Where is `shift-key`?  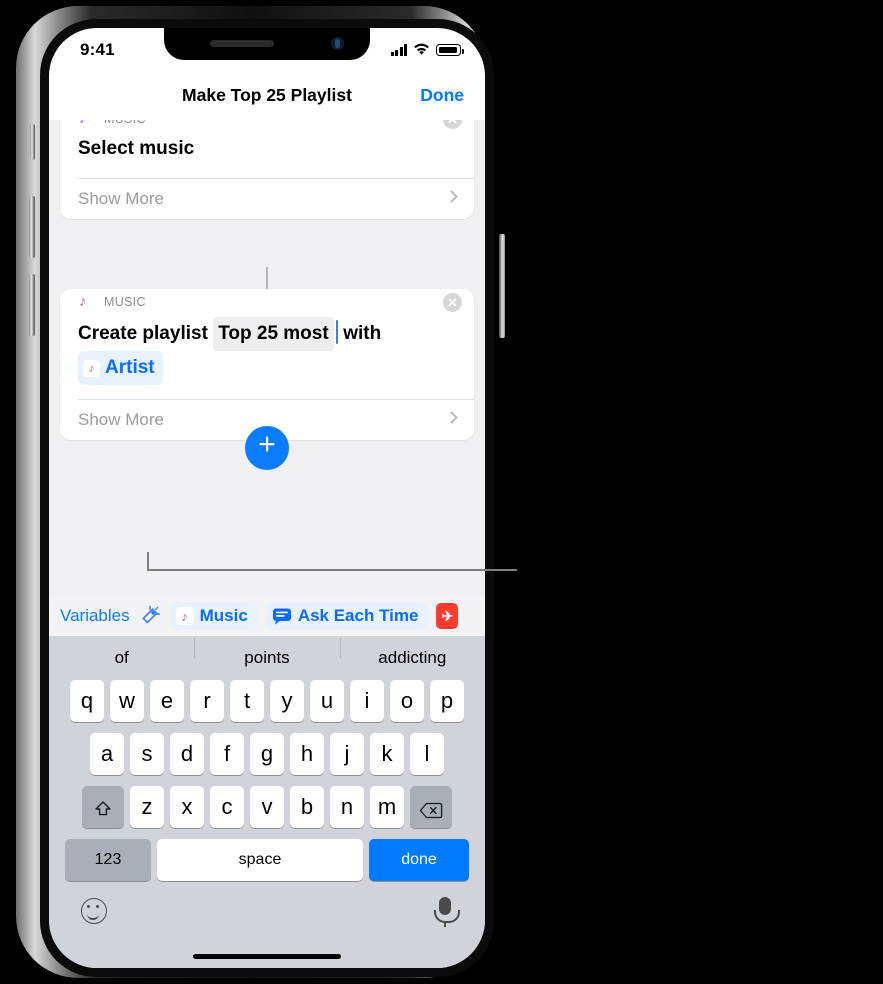 shift-key is located at coordinates (103, 807).